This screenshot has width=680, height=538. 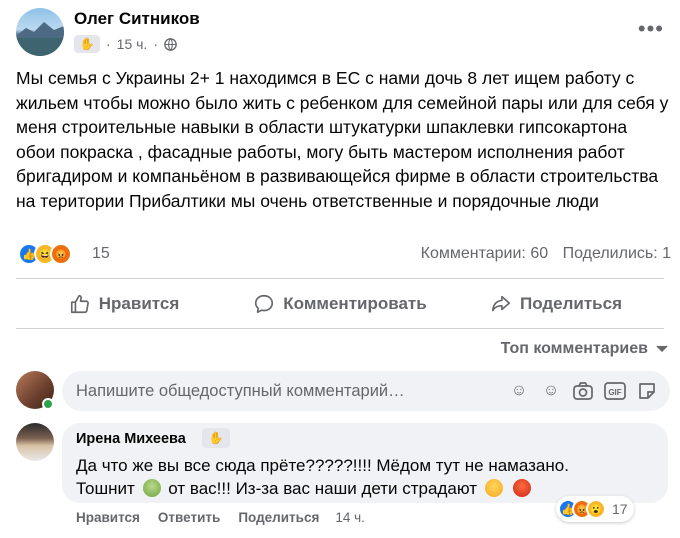 I want to click on emoji-icon: ☺, so click(x=551, y=391).